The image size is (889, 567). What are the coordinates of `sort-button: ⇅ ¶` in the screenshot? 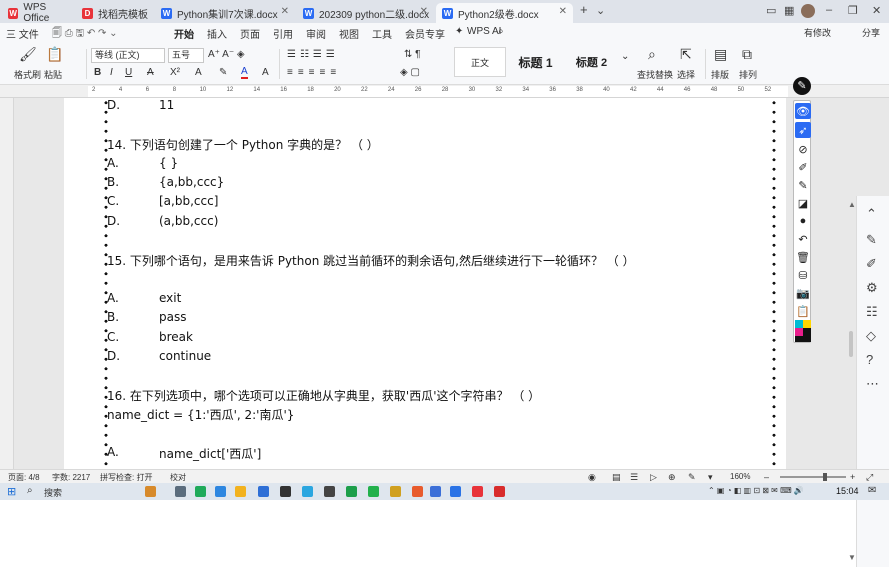 It's located at (412, 54).